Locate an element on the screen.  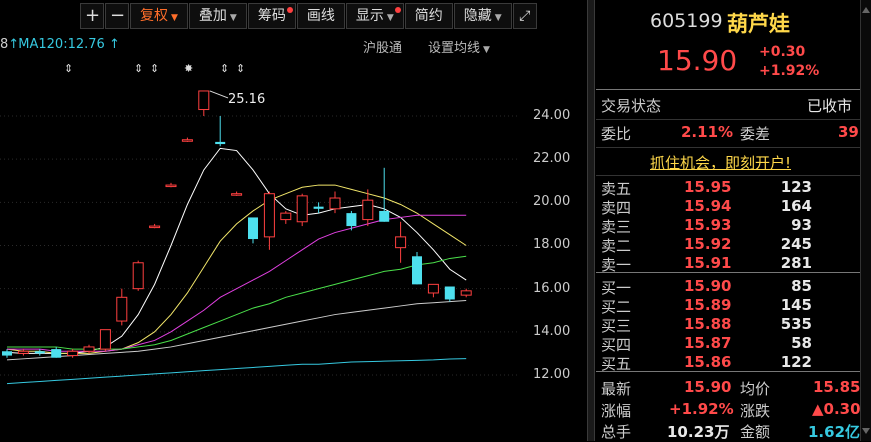
weibi-label: 委比 is located at coordinates (616, 134).